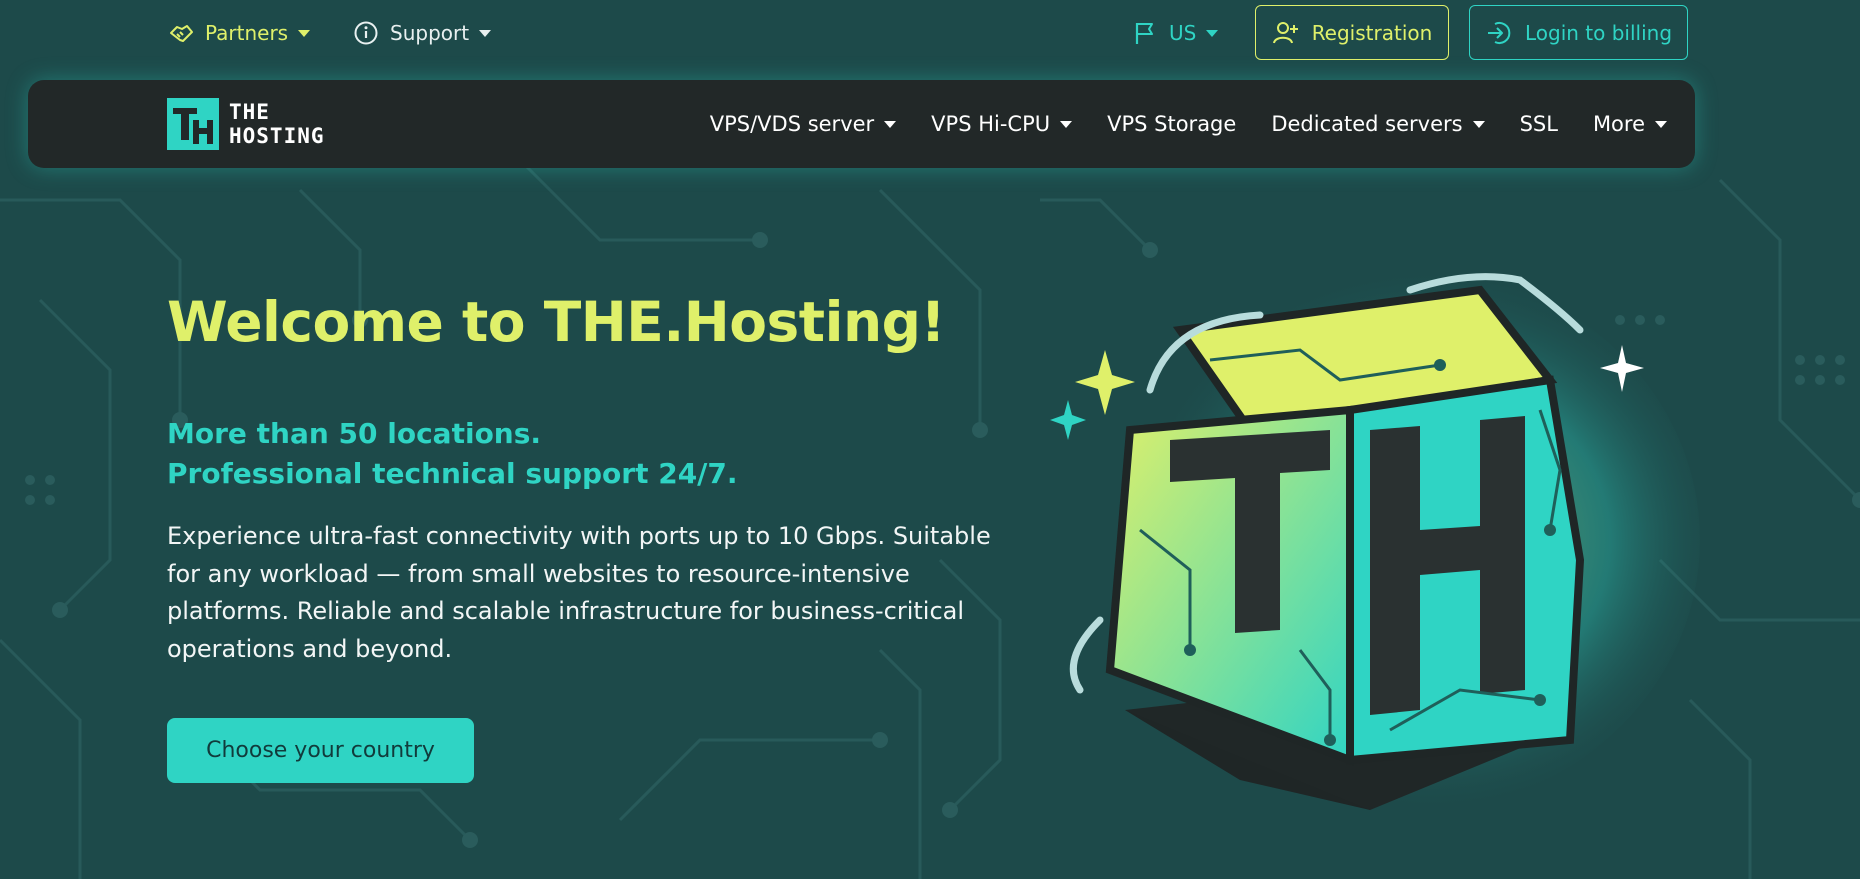  Describe the element at coordinates (181, 33) in the screenshot. I see `handshake-icon` at that location.